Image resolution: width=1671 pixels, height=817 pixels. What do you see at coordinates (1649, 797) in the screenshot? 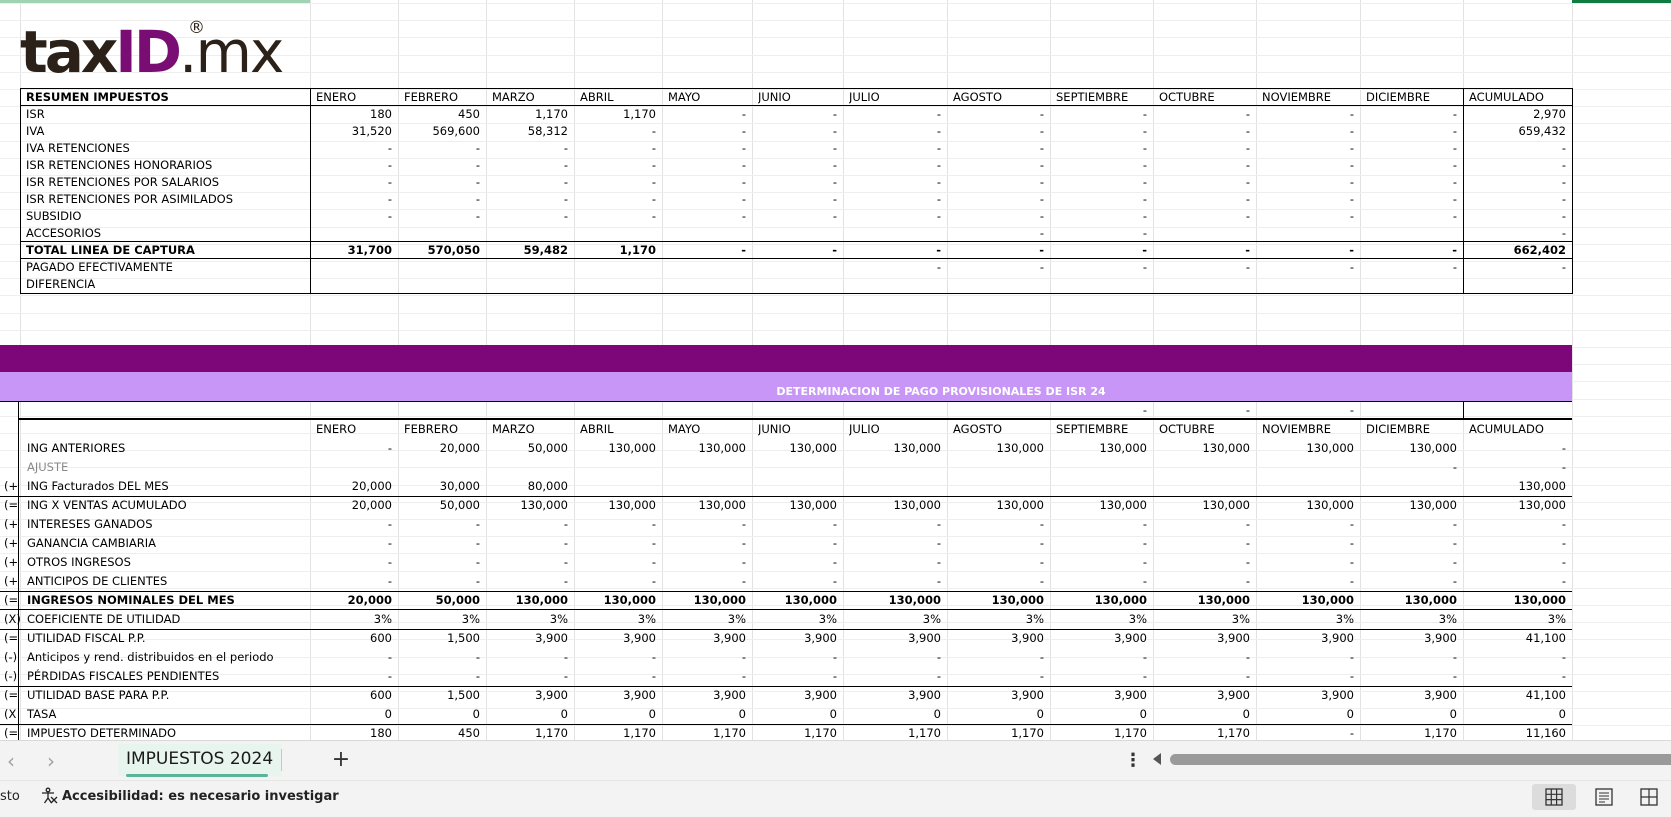
I see `page-break-view-button` at bounding box center [1649, 797].